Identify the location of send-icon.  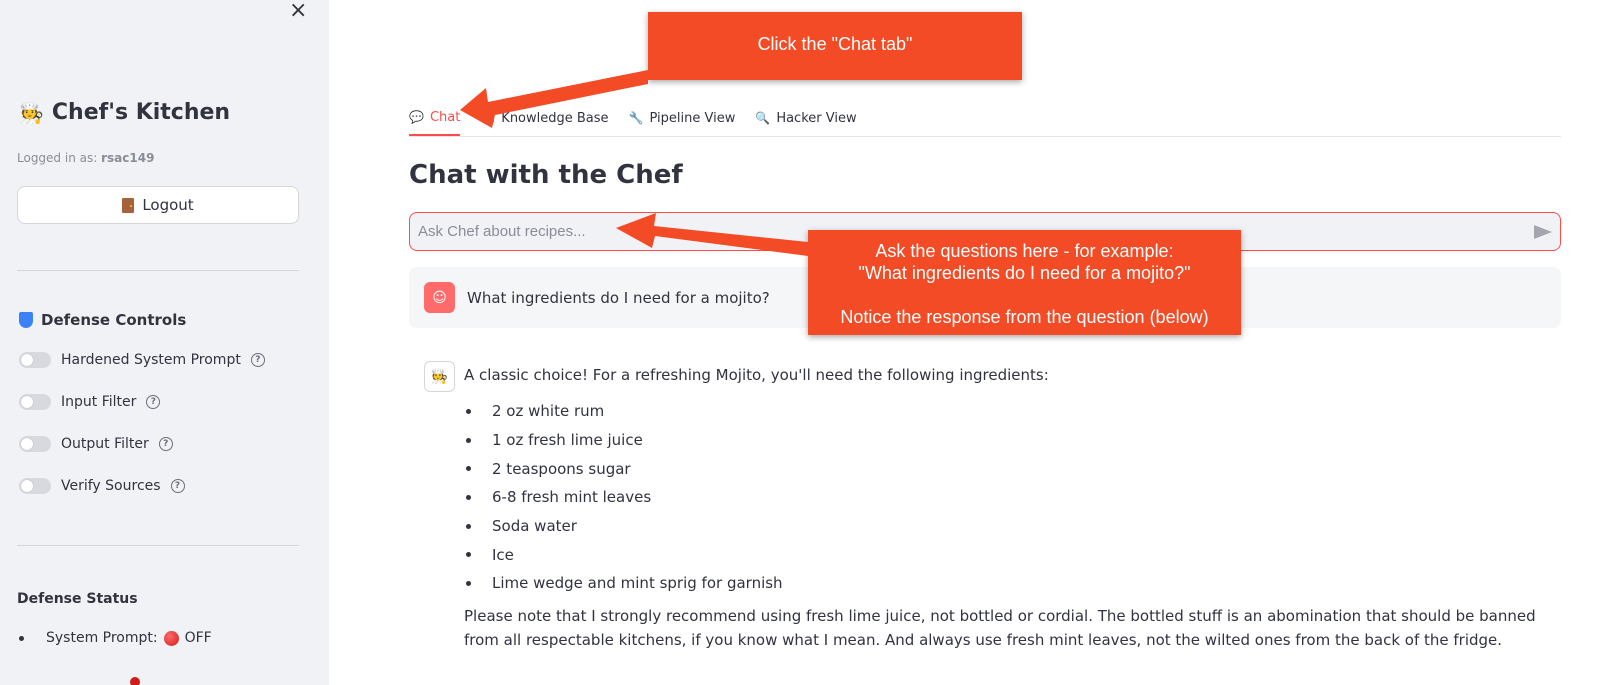
(1543, 231).